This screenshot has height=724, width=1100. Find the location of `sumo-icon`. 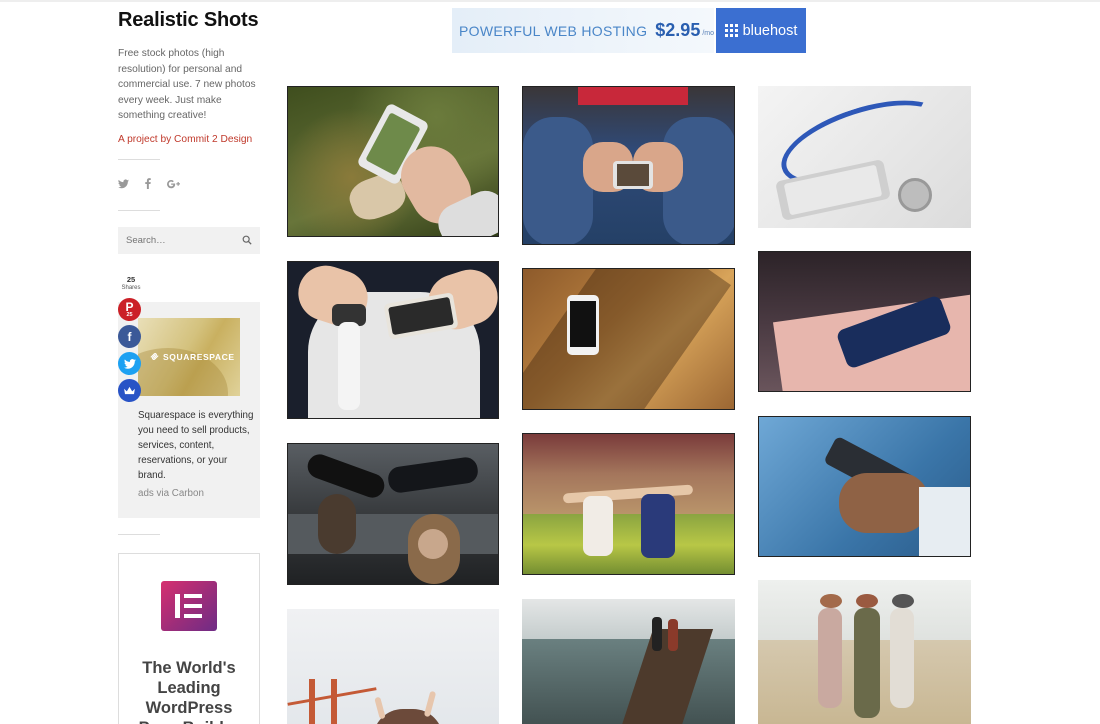

sumo-icon is located at coordinates (129, 390).